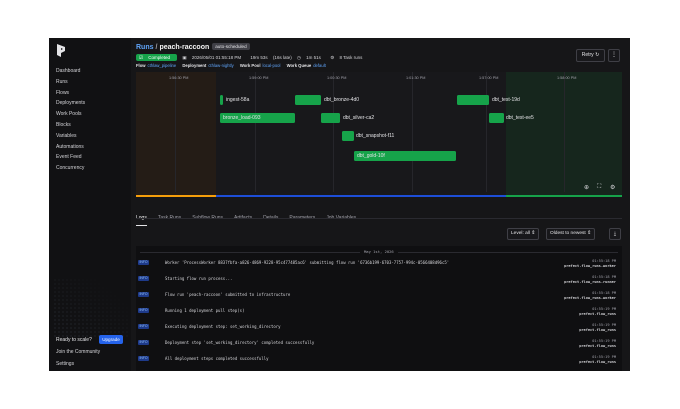  Describe the element at coordinates (70, 114) in the screenshot. I see `sidebar-item-work-pools: Work Pools` at that location.